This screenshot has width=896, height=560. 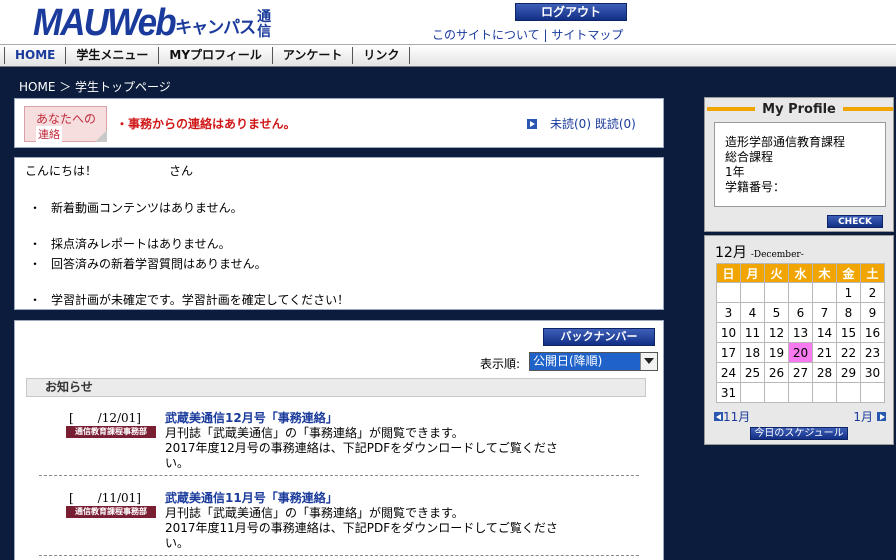 I want to click on sort-select: 公開日(降順), so click(x=593, y=361).